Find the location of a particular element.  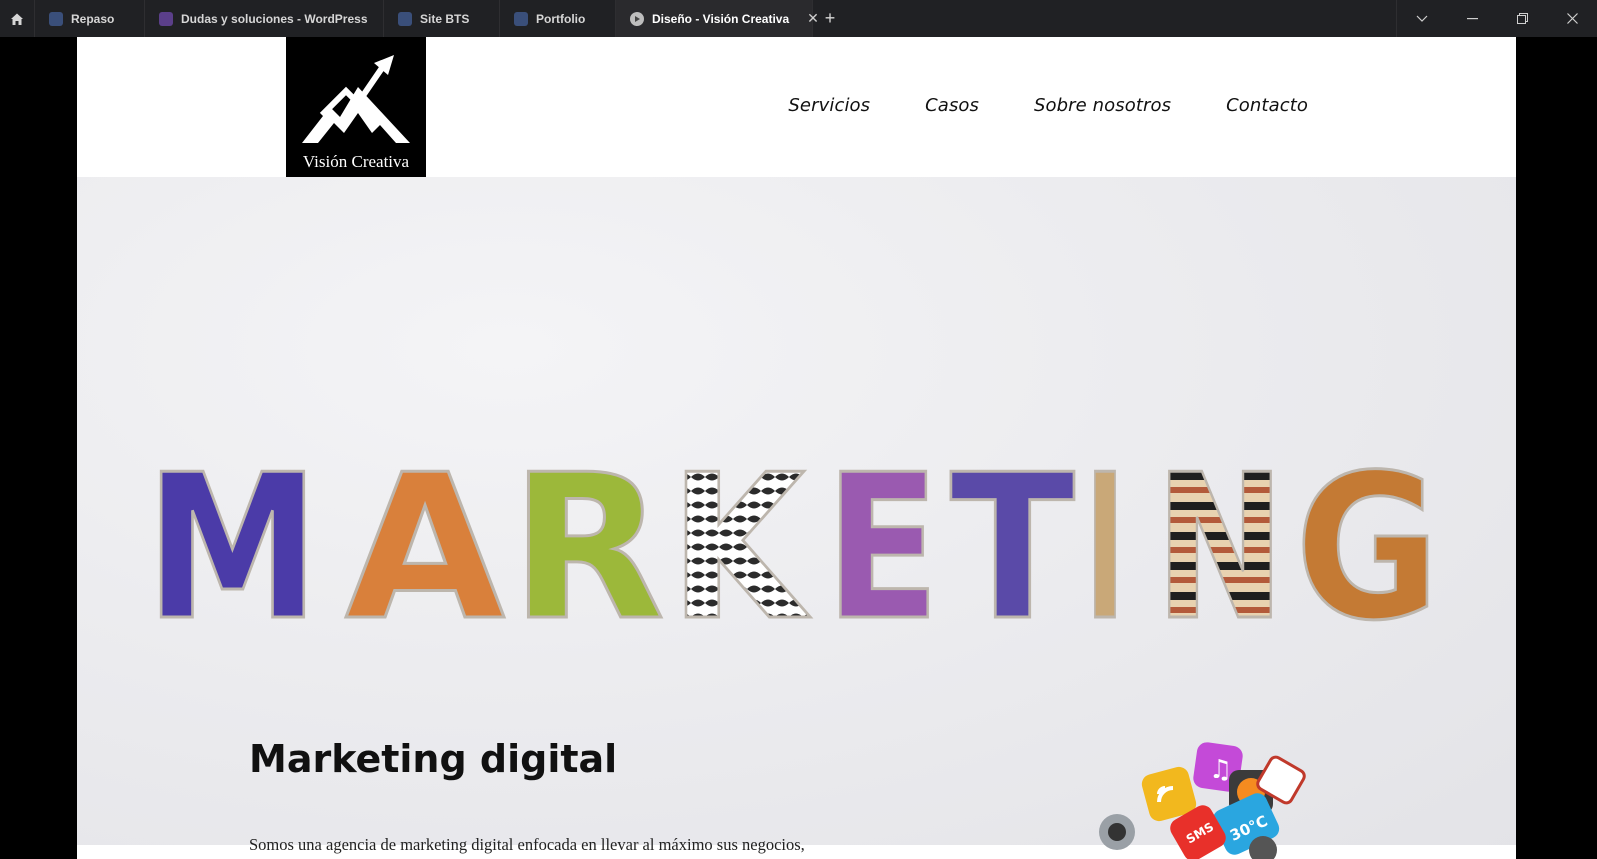

browser-tab-repaso: Repaso is located at coordinates (90, 18).